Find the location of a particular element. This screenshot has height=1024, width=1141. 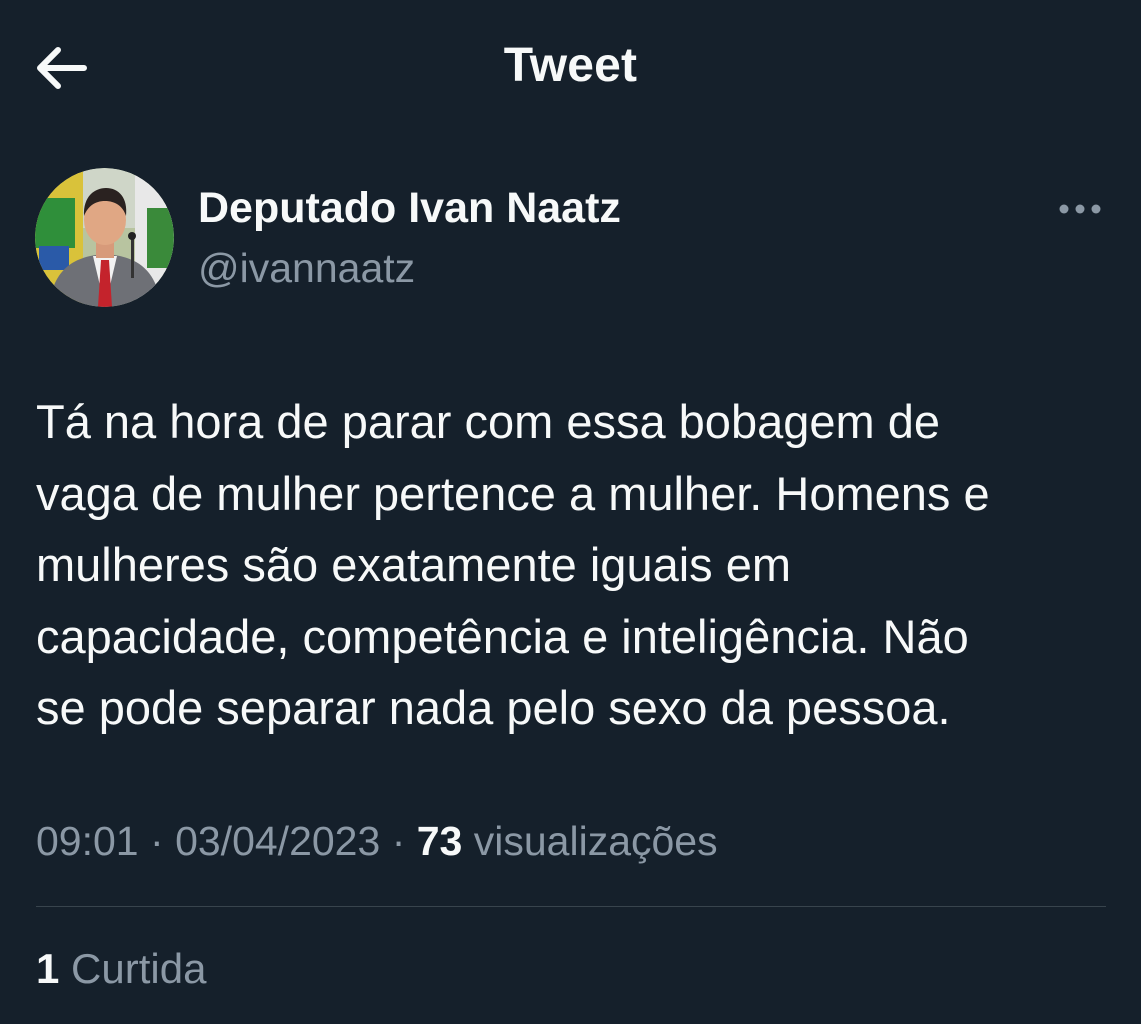

more-options-button is located at coordinates (1080, 209).